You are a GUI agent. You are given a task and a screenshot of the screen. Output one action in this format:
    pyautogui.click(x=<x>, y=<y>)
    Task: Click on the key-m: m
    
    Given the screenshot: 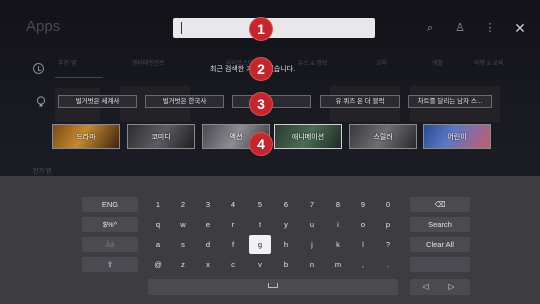 What is the action you would take?
    pyautogui.click(x=338, y=264)
    